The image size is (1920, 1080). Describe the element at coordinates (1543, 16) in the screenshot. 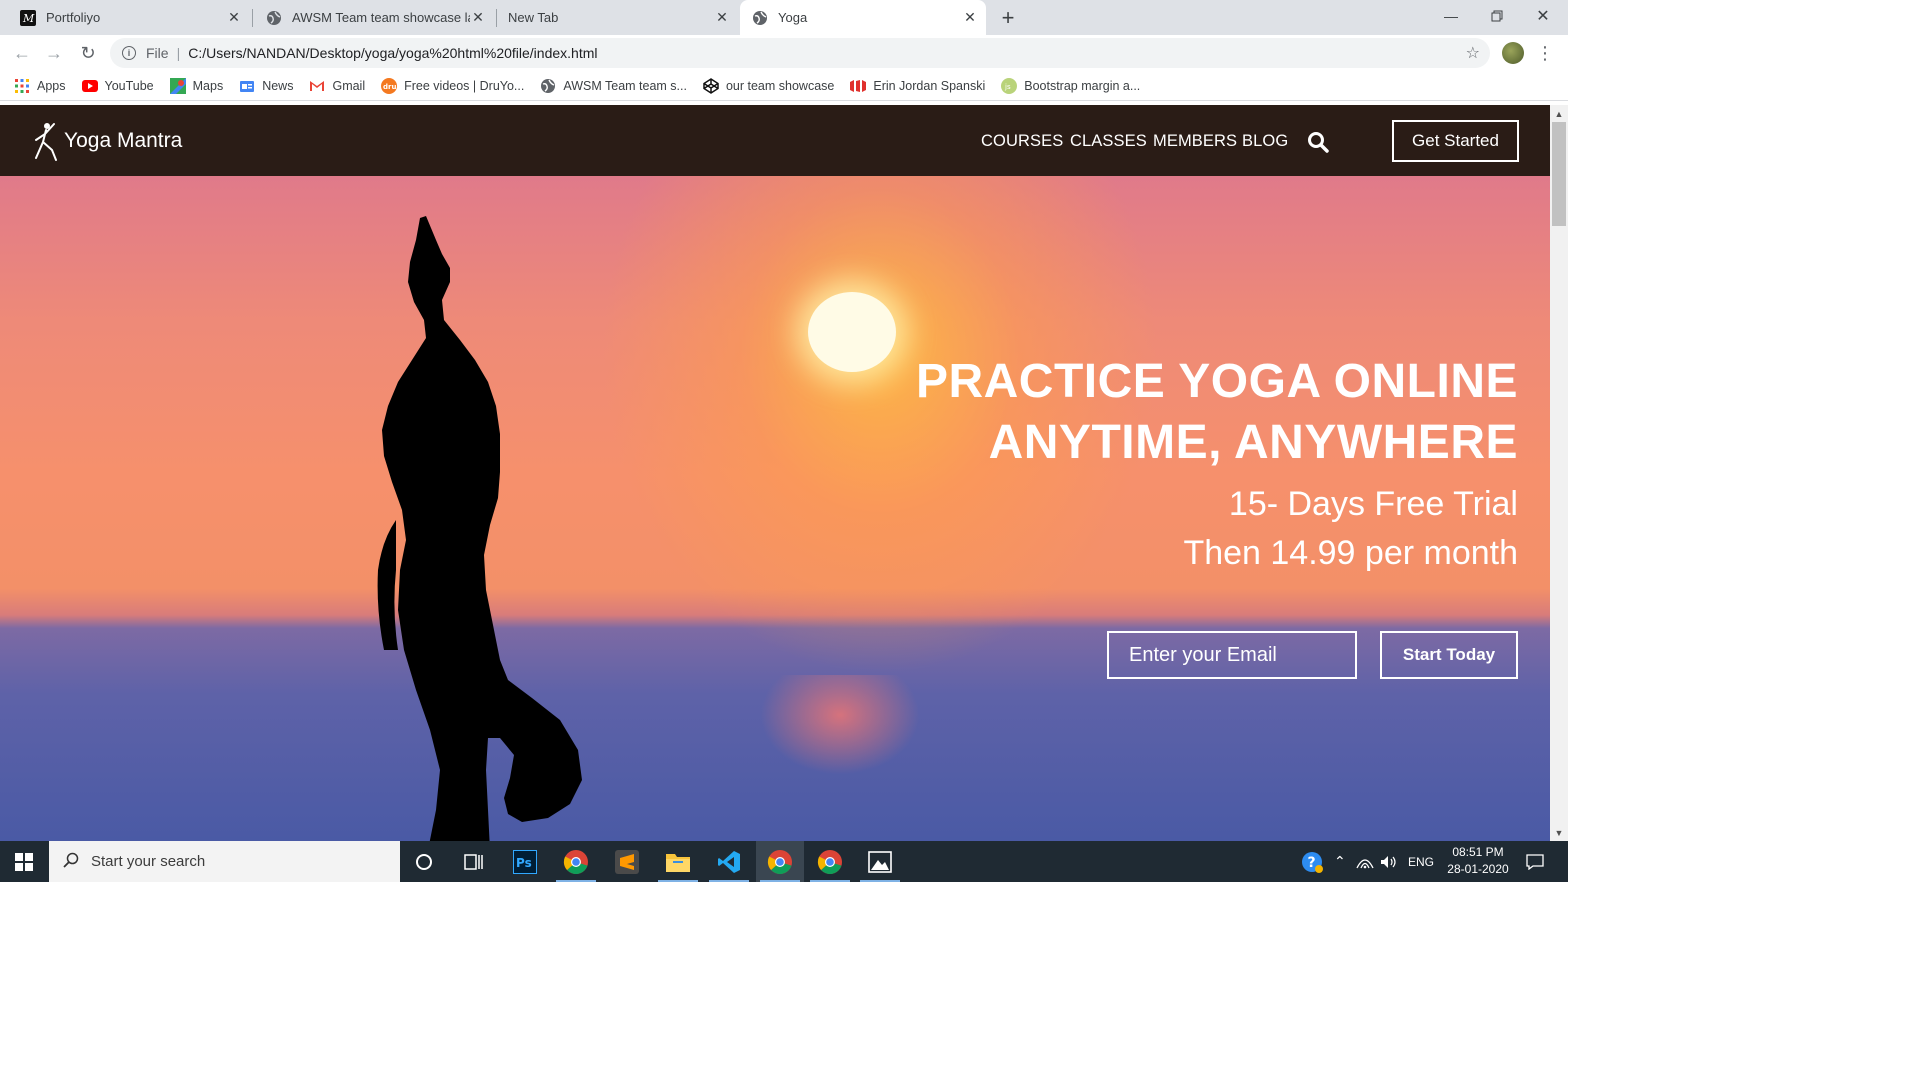

I see `window-close-icon: ✕` at that location.